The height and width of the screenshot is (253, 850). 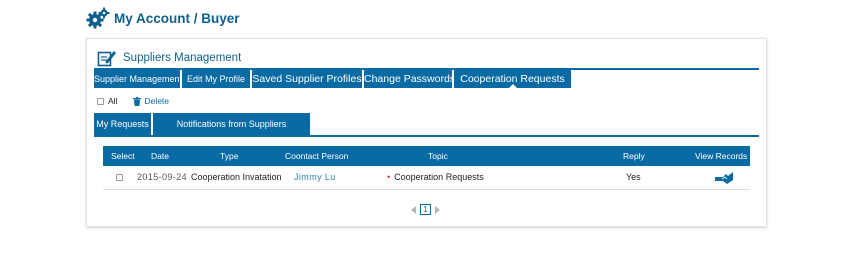 I want to click on select-all-checkbox, so click(x=100, y=101).